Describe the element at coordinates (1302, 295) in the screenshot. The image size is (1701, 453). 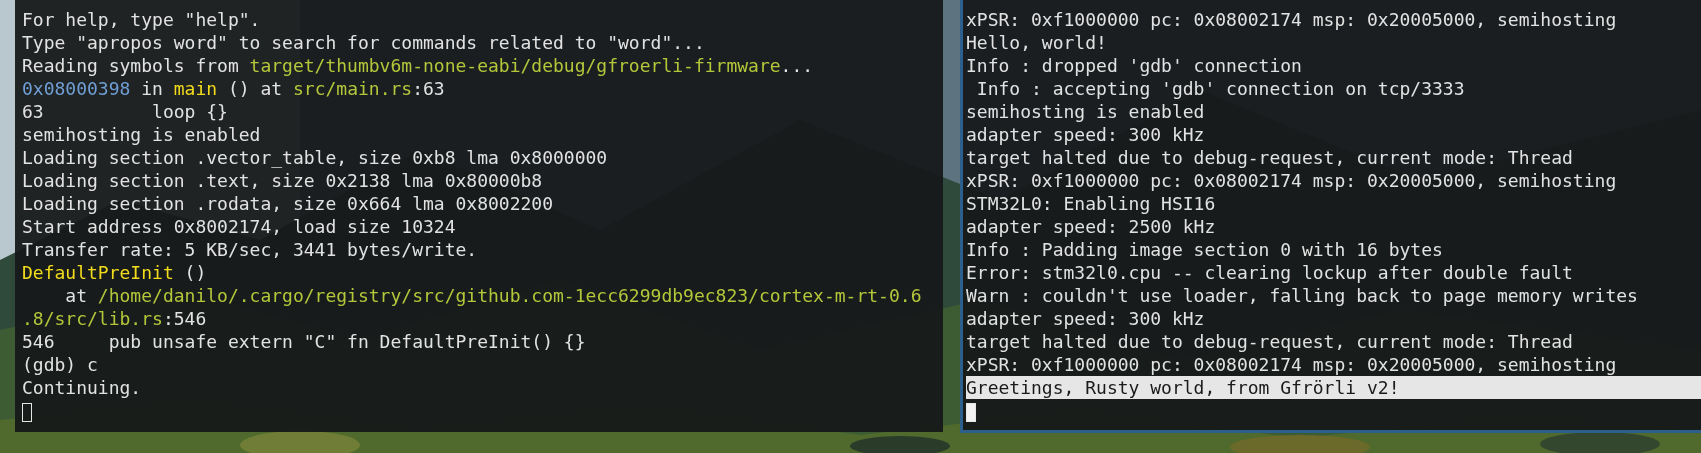
I see `terminal-line: Warn : couldn't use loader, falling back to page memory writes` at that location.